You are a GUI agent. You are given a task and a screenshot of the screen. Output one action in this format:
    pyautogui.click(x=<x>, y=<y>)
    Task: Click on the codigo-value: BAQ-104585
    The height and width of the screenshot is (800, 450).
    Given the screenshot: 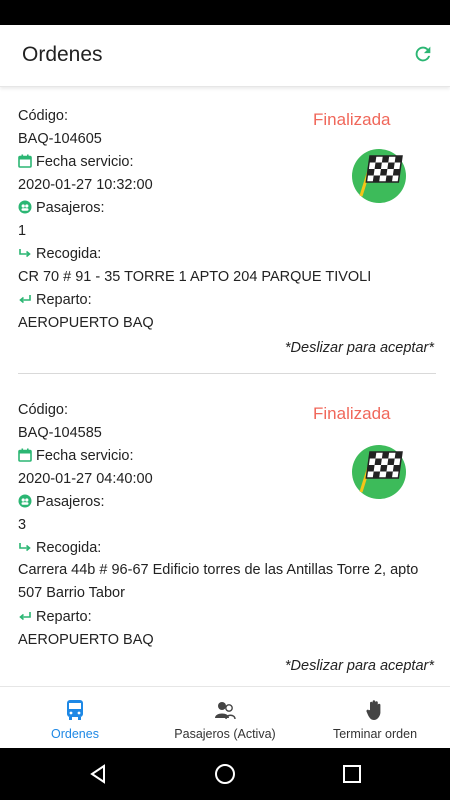 What is the action you would take?
    pyautogui.click(x=60, y=433)
    